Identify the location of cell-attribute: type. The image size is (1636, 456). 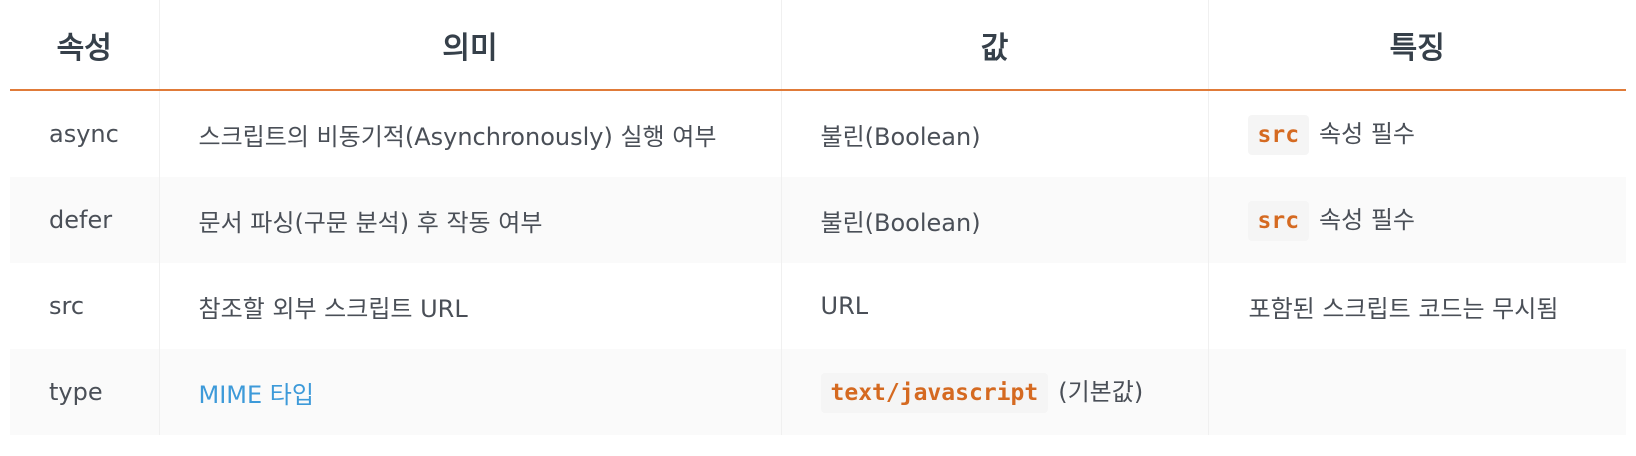
(84, 392).